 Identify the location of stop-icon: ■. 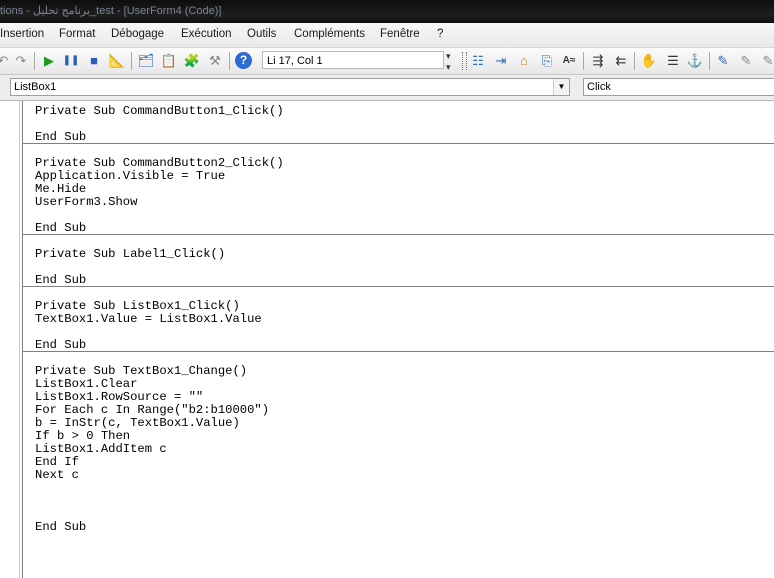
(94, 61).